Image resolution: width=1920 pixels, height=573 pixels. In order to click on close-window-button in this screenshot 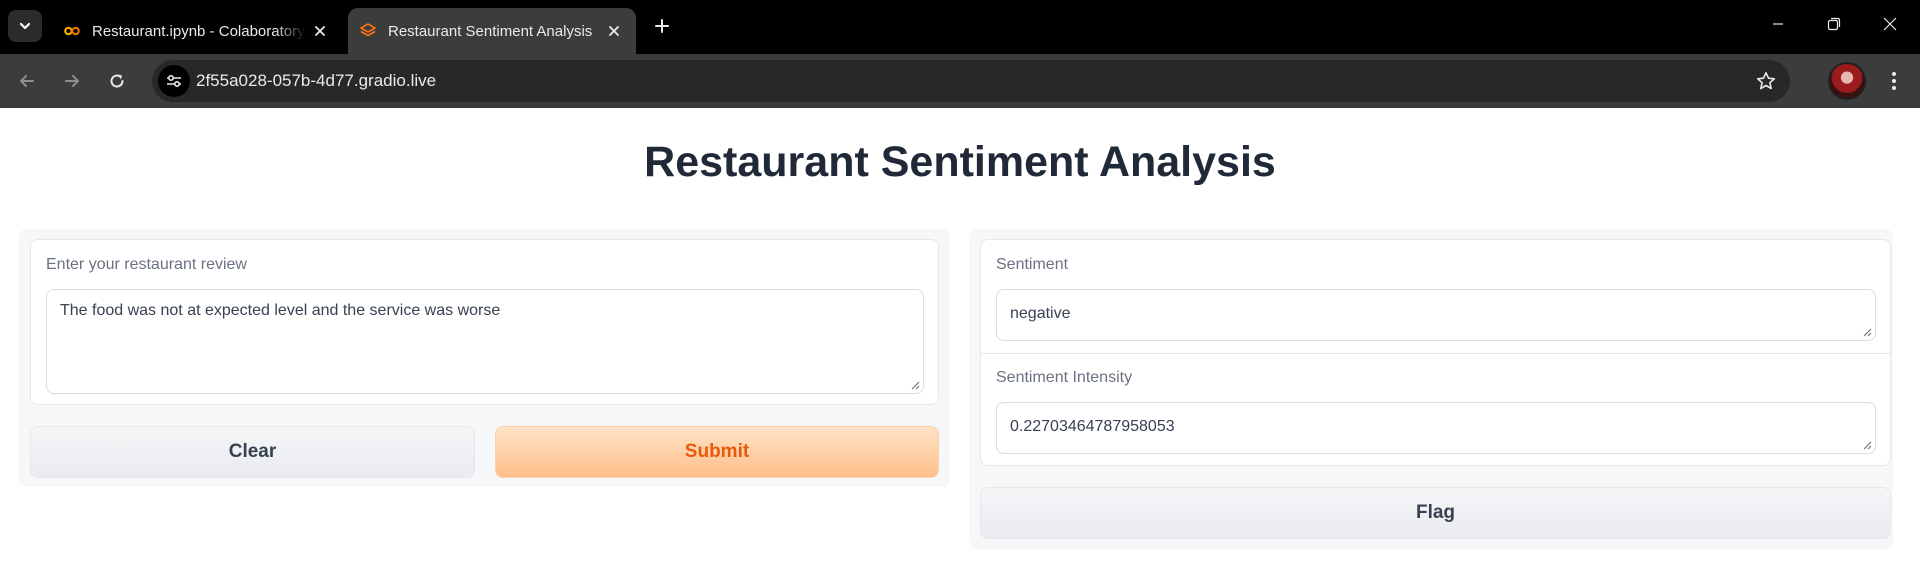, I will do `click(1890, 24)`.